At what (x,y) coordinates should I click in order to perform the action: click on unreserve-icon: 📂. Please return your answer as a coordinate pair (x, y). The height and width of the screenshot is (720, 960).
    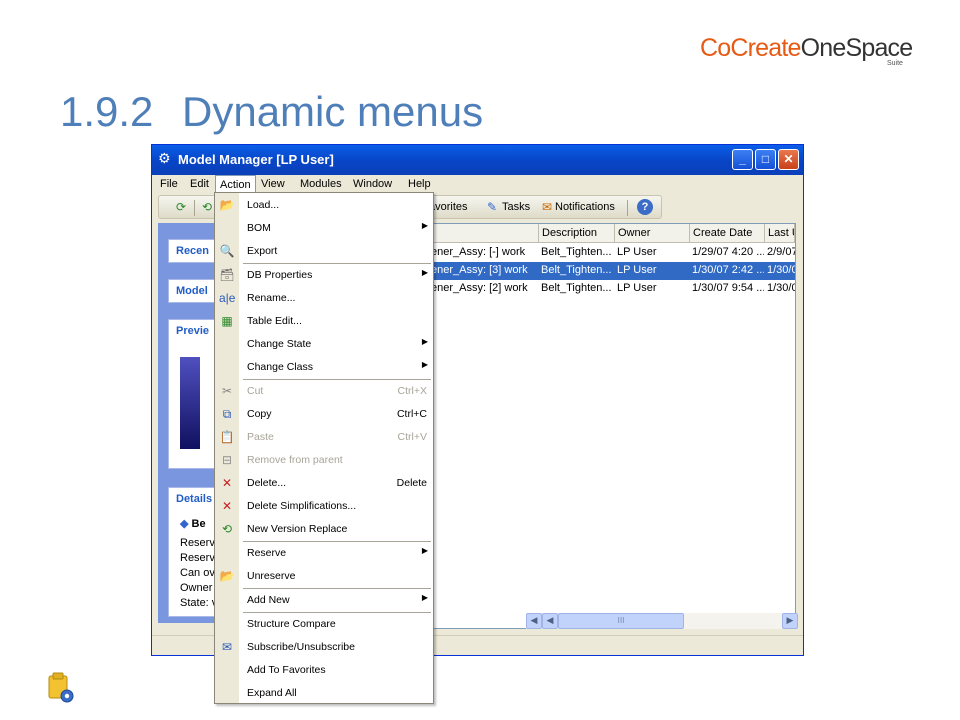
    Looking at the image, I should click on (227, 576).